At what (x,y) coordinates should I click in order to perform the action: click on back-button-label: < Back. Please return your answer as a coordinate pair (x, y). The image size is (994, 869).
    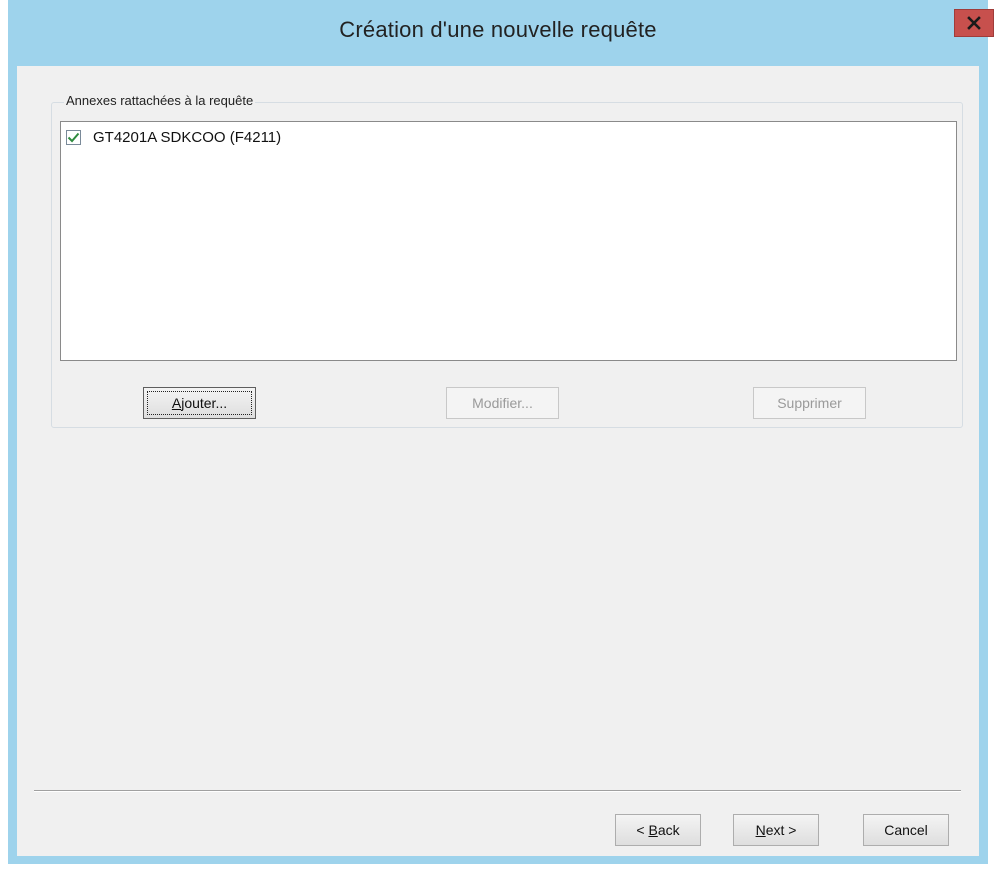
    Looking at the image, I should click on (658, 830).